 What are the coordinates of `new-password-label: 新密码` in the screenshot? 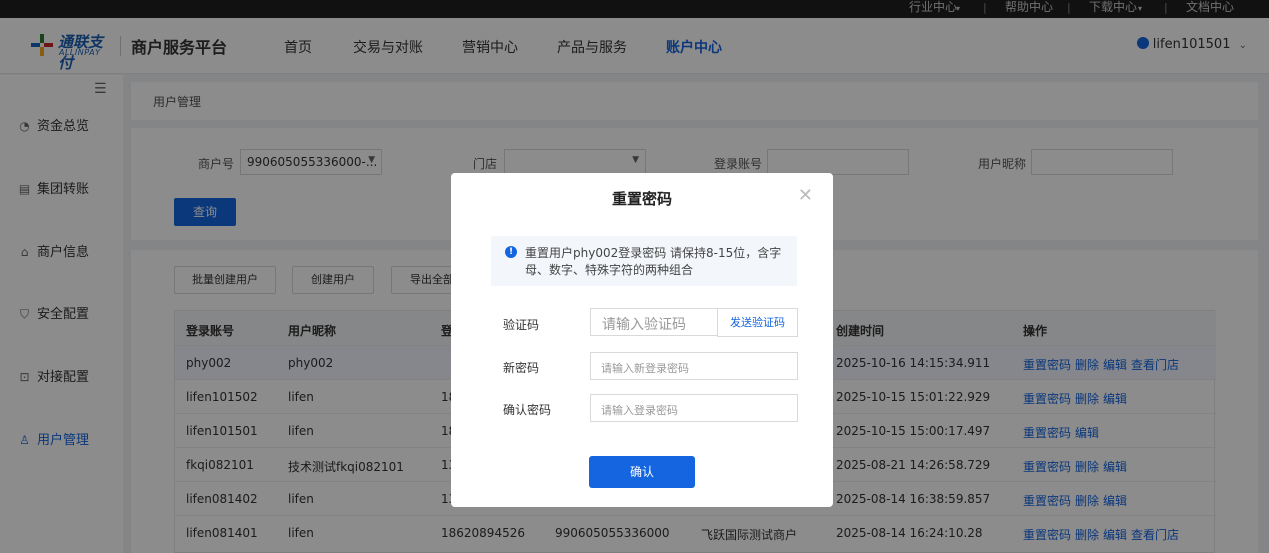 It's located at (521, 368).